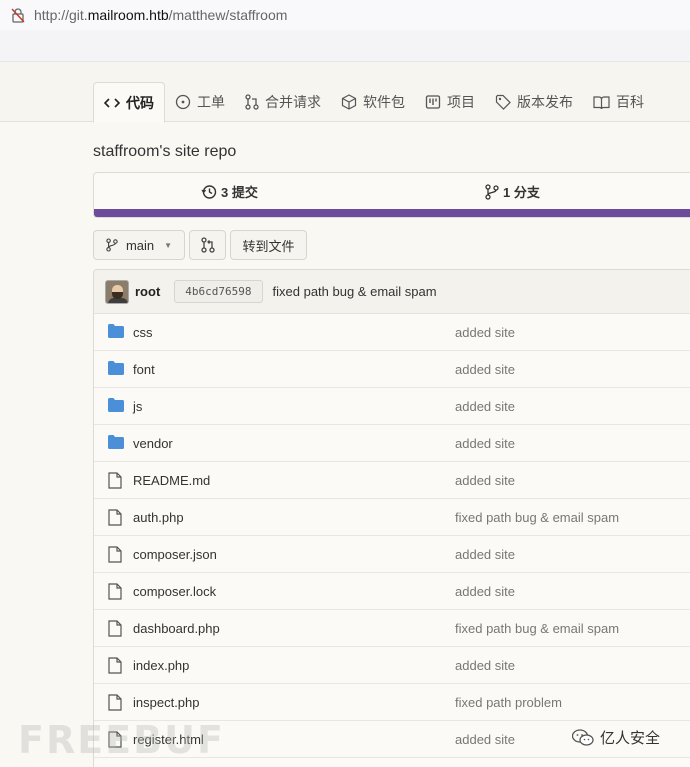  I want to click on tab-project: 项目, so click(450, 102).